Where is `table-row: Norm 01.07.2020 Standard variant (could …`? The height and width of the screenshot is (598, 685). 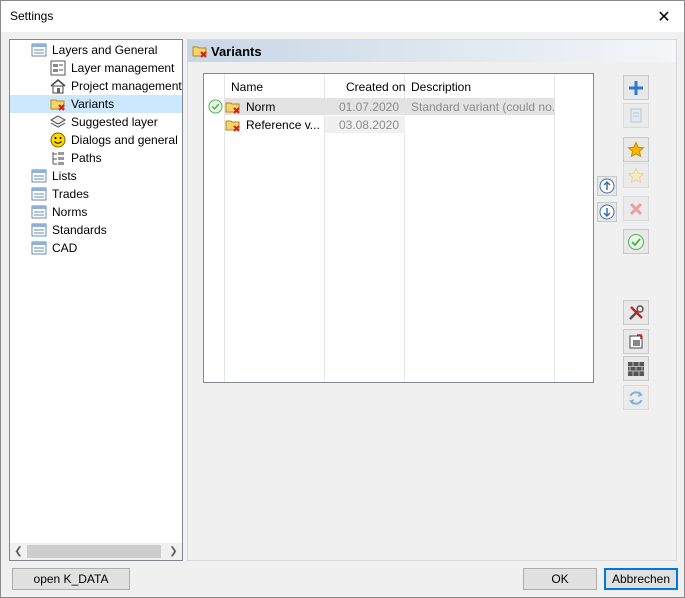
table-row: Norm 01.07.2020 Standard variant (could … is located at coordinates (390, 106).